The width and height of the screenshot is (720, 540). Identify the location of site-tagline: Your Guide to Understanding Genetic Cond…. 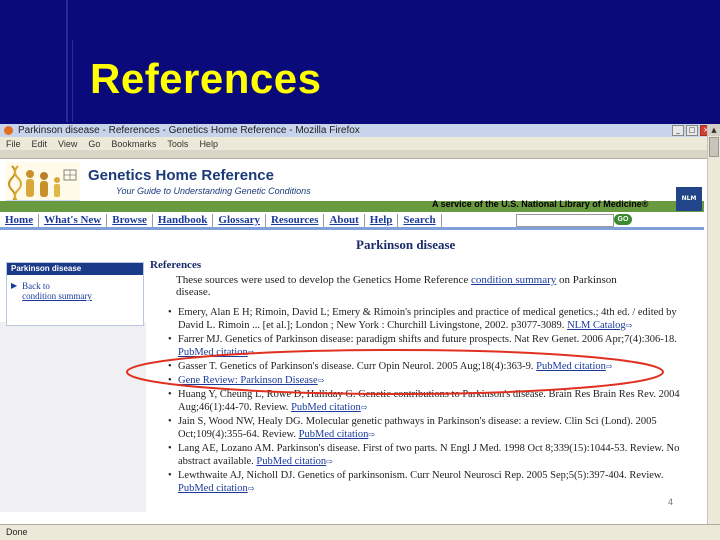
(213, 191).